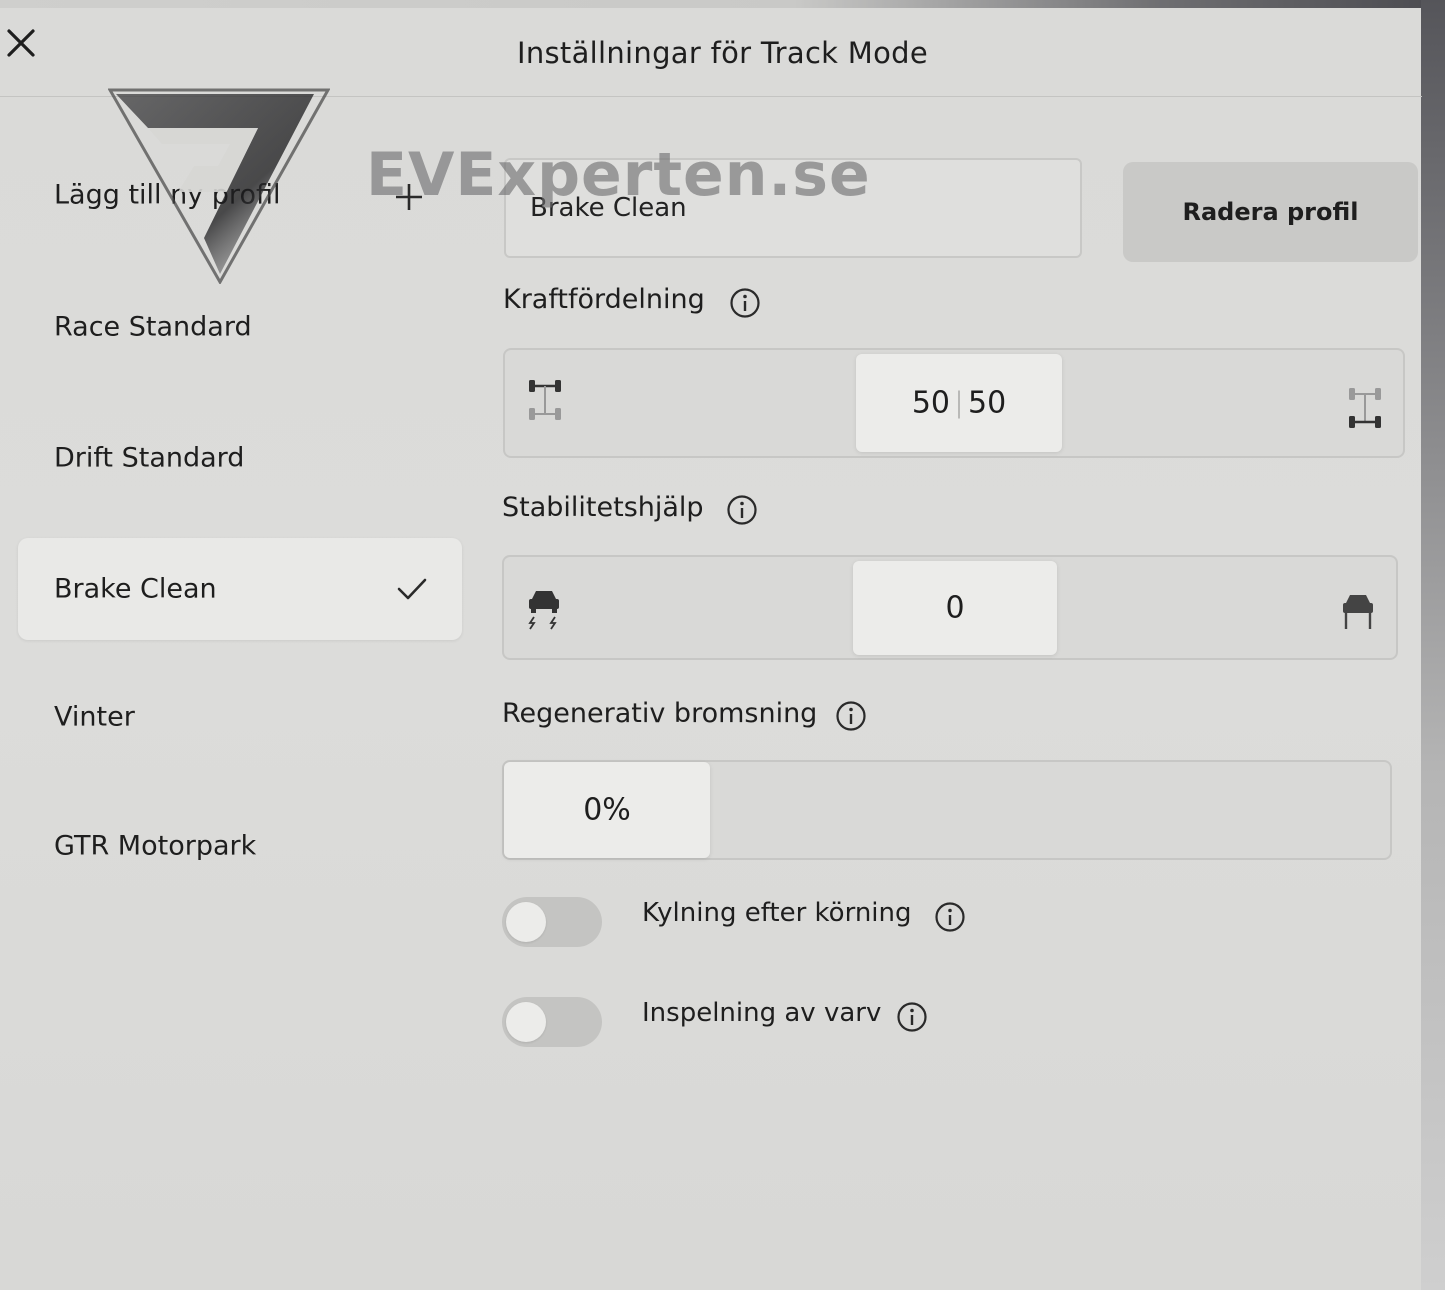  I want to click on profile-item-drift-standard: Drift Standard, so click(240, 458).